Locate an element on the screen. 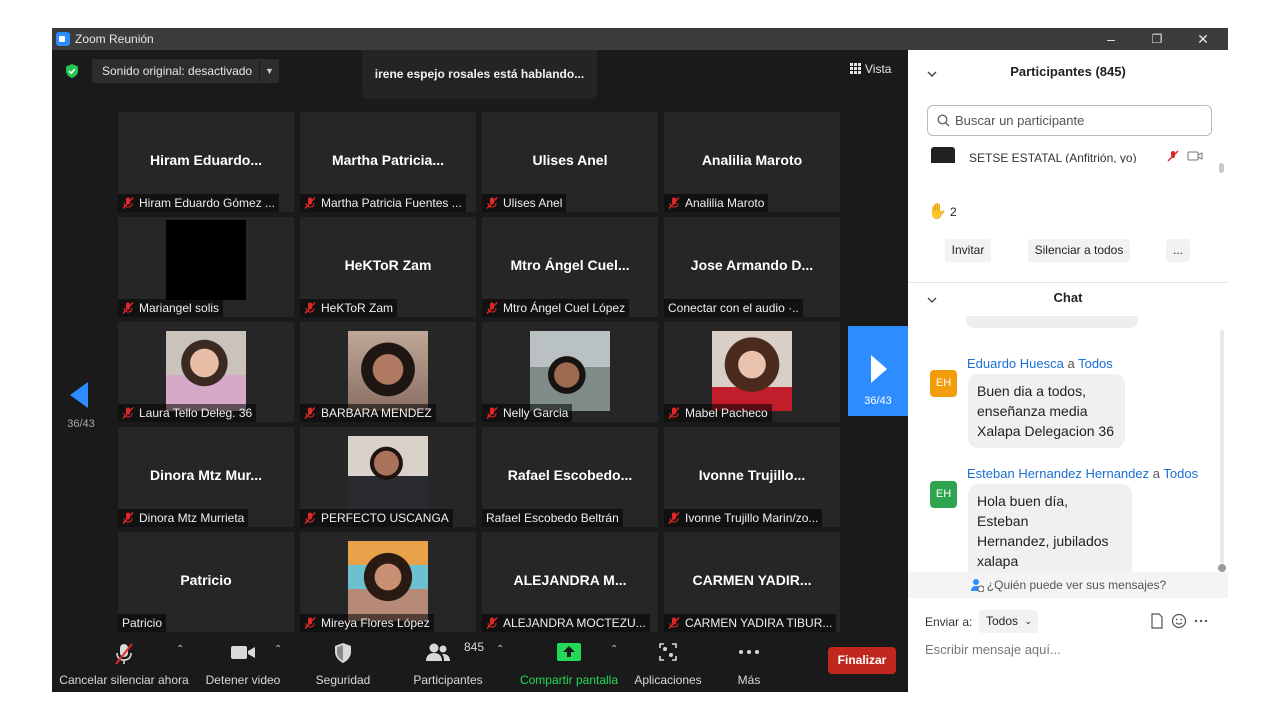  minimize-button: – is located at coordinates (1111, 39).